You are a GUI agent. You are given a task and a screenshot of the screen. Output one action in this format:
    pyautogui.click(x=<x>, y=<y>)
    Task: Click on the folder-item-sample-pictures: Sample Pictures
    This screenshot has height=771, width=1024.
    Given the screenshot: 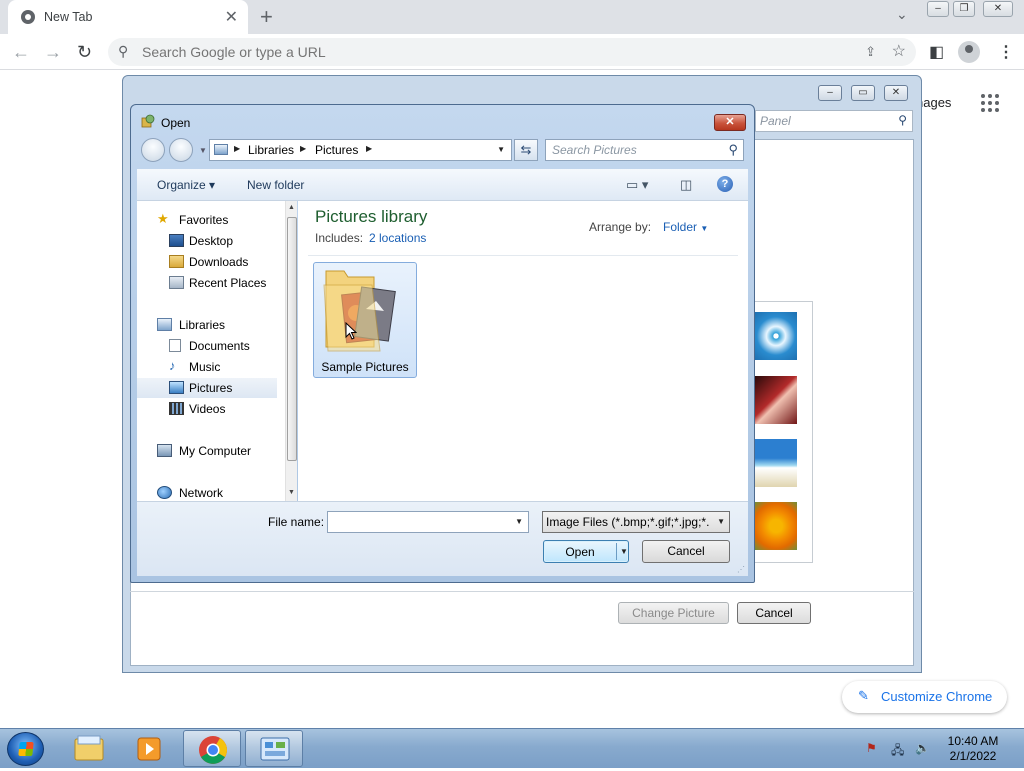 What is the action you would take?
    pyautogui.click(x=365, y=320)
    